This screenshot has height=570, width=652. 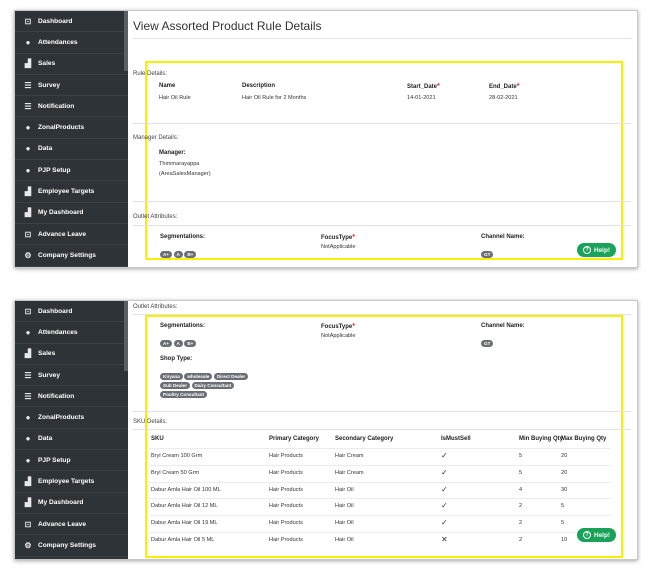 I want to click on sku-header-max-buying-qty: Max Buying Qty, so click(x=584, y=439).